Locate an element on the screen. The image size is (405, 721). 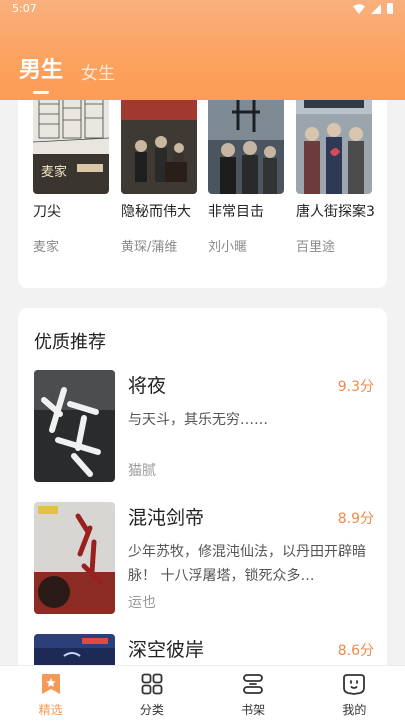
nav-label: 精选 is located at coordinates (50, 710).